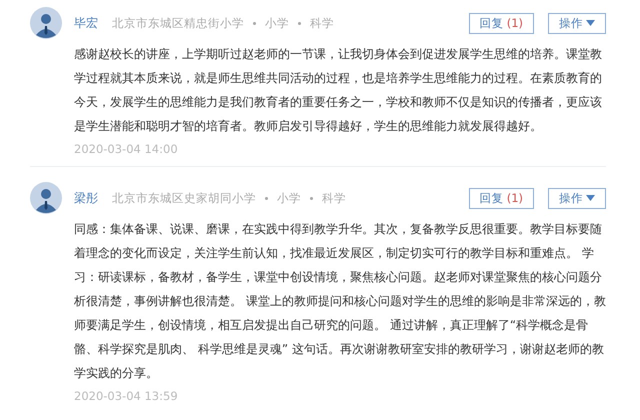  I want to click on author-info: 北京市东城区史家胡同小学, so click(184, 198).